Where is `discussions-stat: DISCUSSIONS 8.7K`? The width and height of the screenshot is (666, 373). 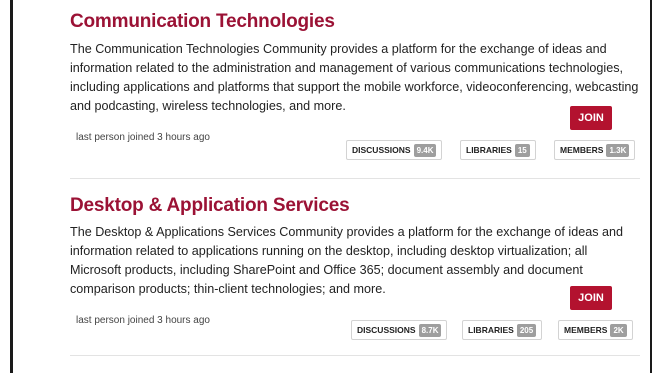
discussions-stat: DISCUSSIONS 8.7K is located at coordinates (399, 330).